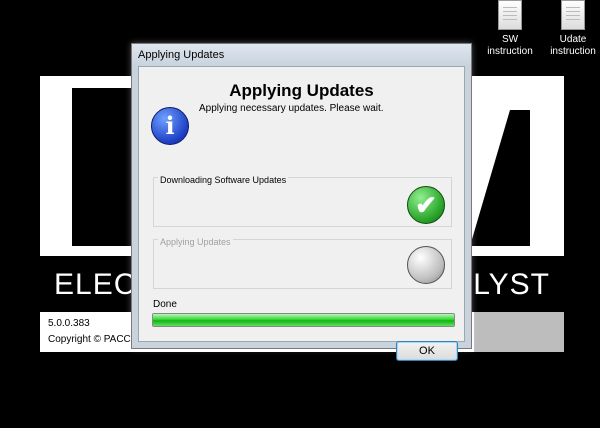 The height and width of the screenshot is (428, 600). I want to click on progress-bar-fill, so click(303, 320).